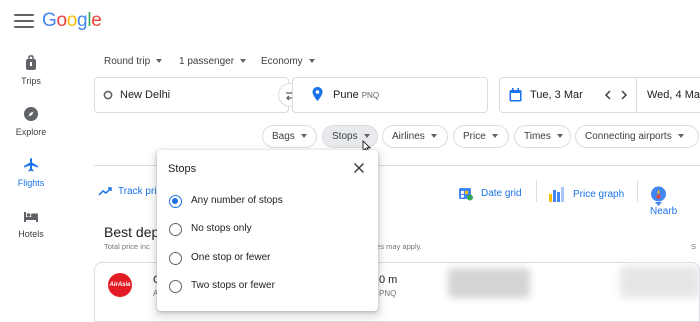 Image resolution: width=700 pixels, height=322 pixels. I want to click on filter-bags: Bags, so click(289, 136).